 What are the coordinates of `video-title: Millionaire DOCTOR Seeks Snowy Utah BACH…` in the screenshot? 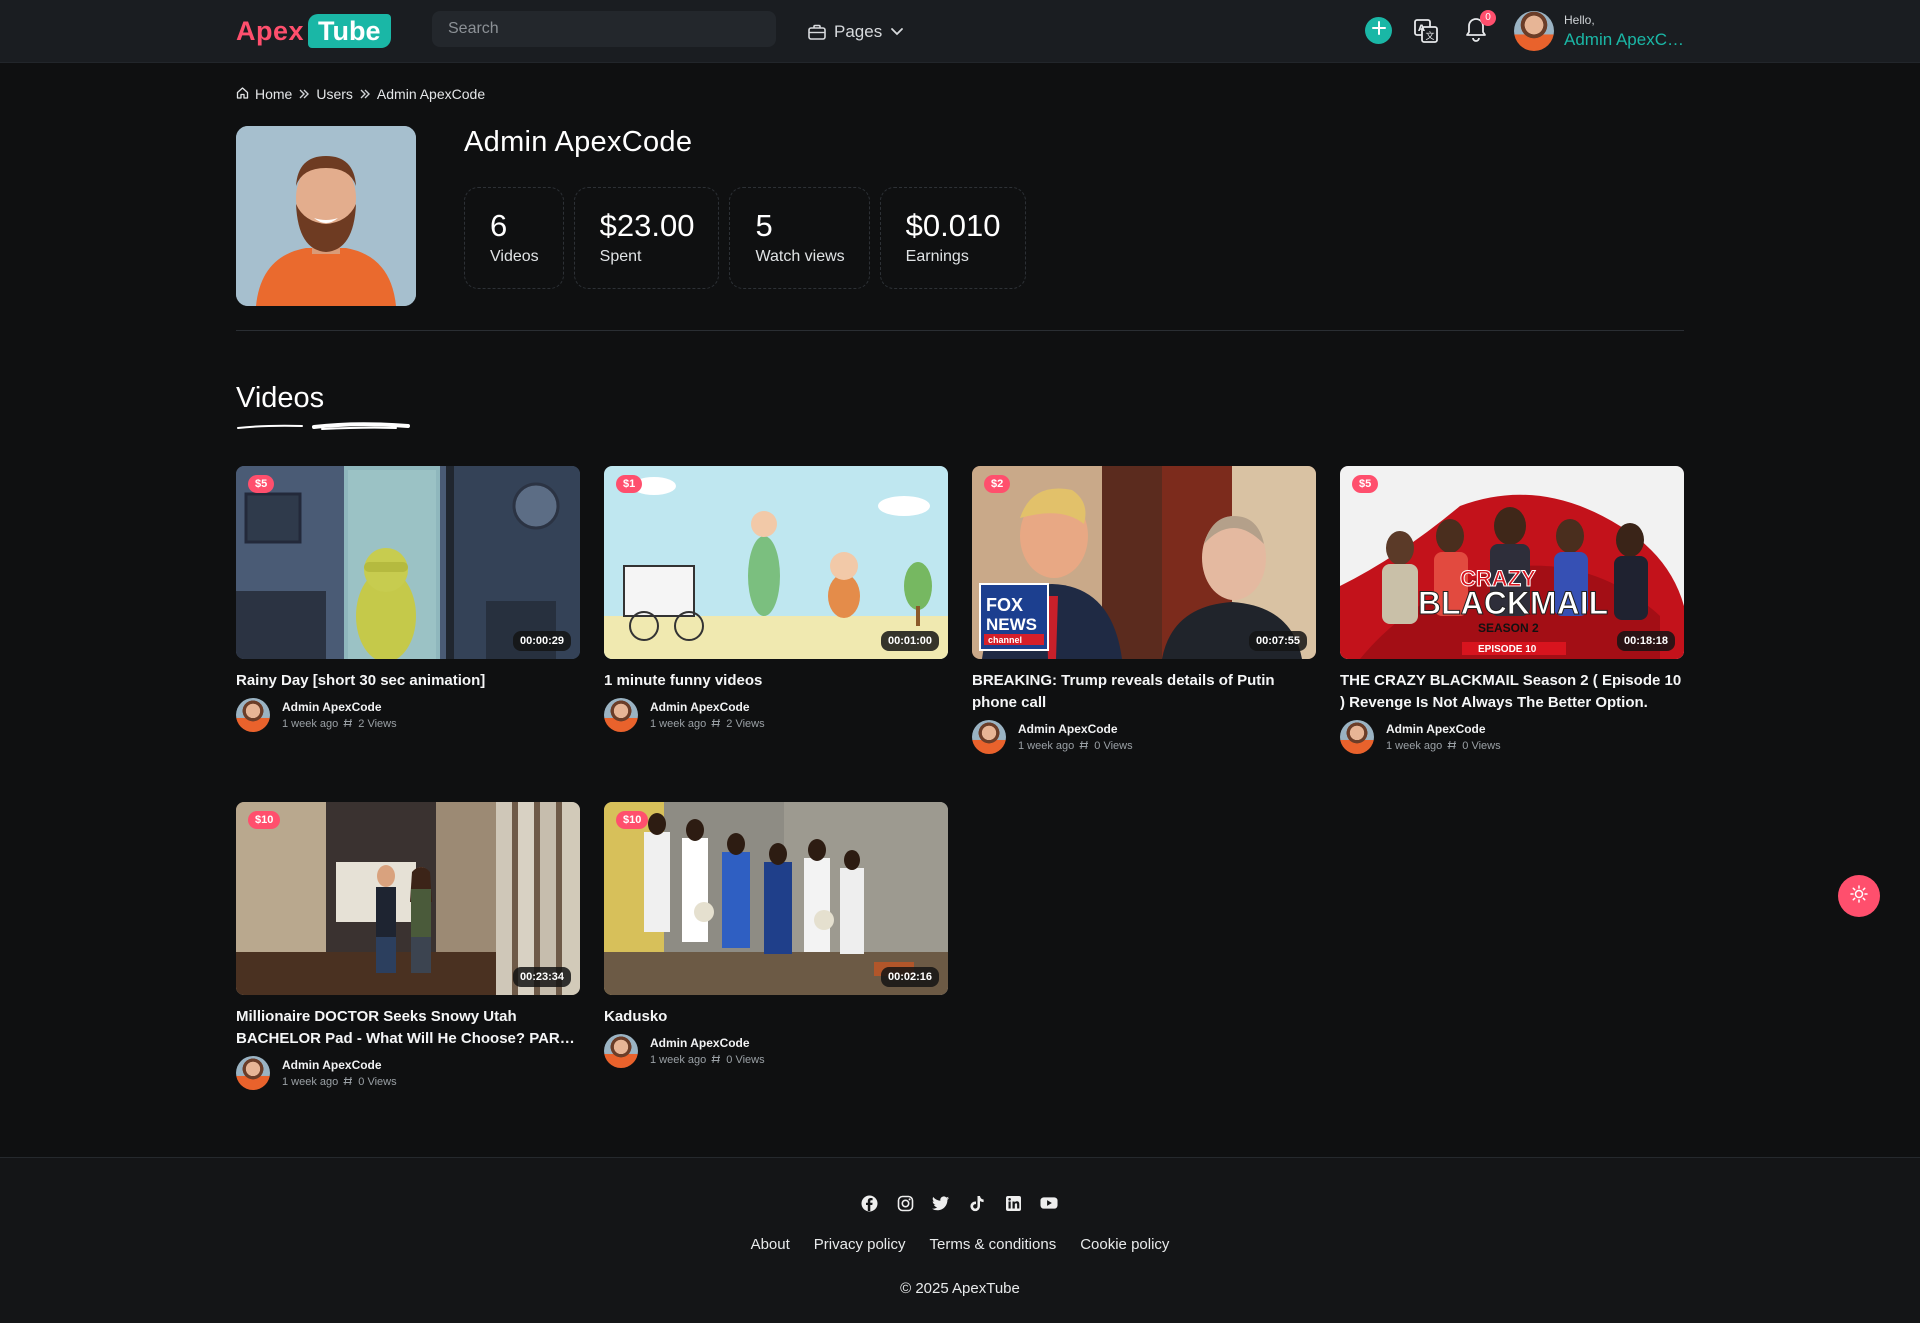 It's located at (408, 1028).